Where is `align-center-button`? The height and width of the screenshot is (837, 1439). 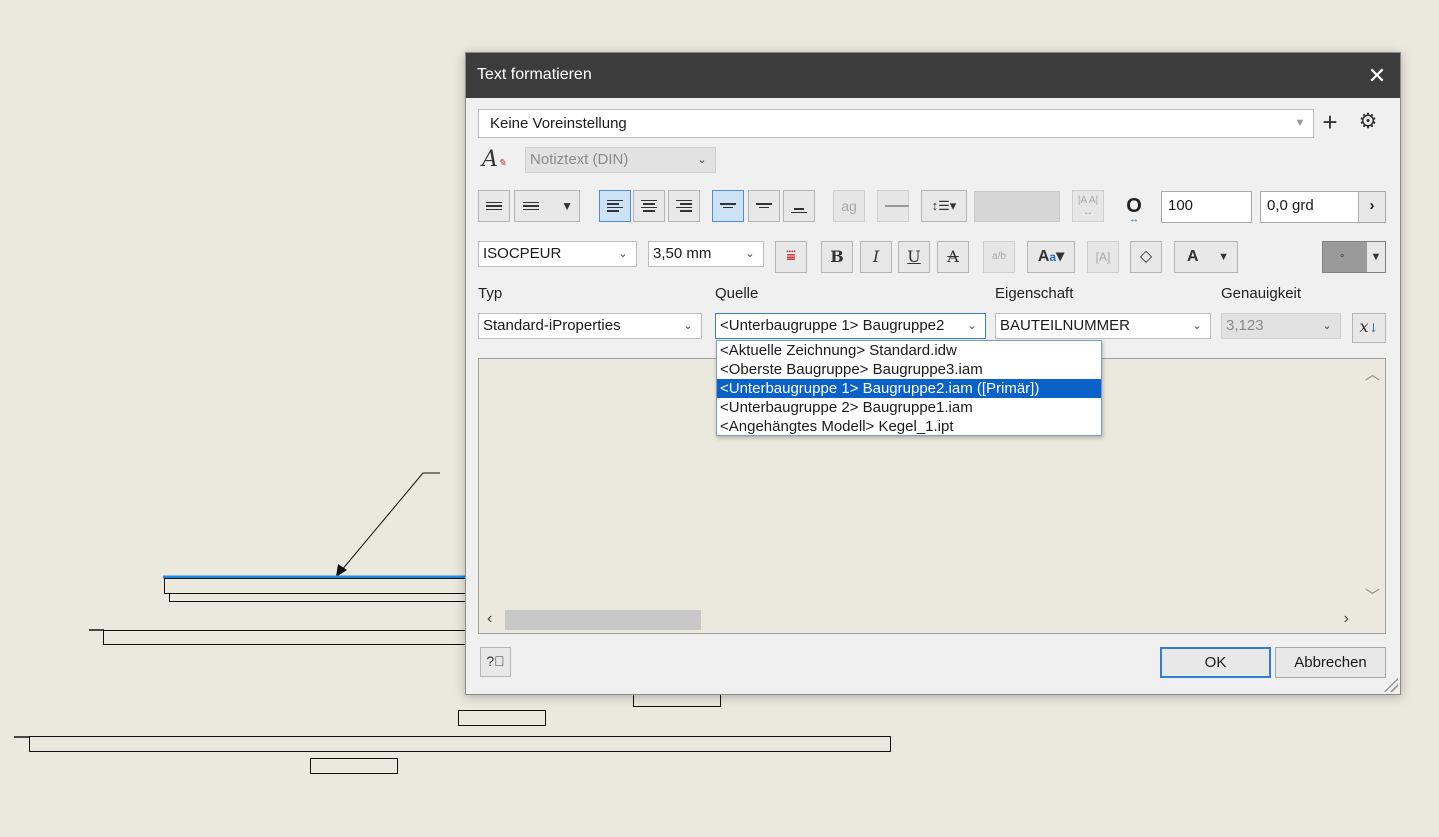
align-center-button is located at coordinates (649, 206).